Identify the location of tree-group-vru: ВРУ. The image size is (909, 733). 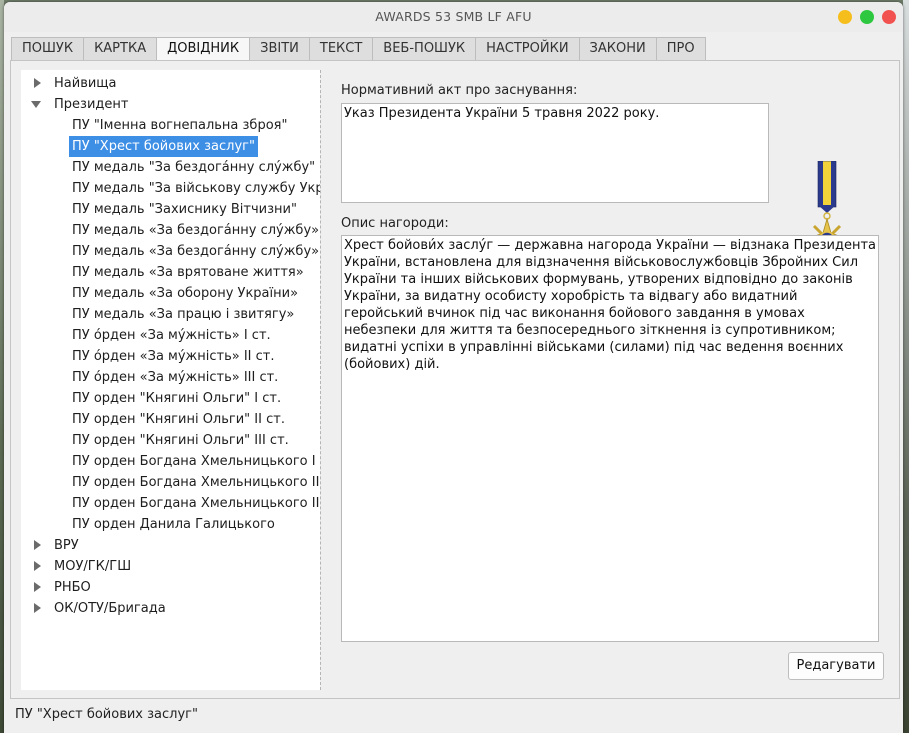
(170, 545).